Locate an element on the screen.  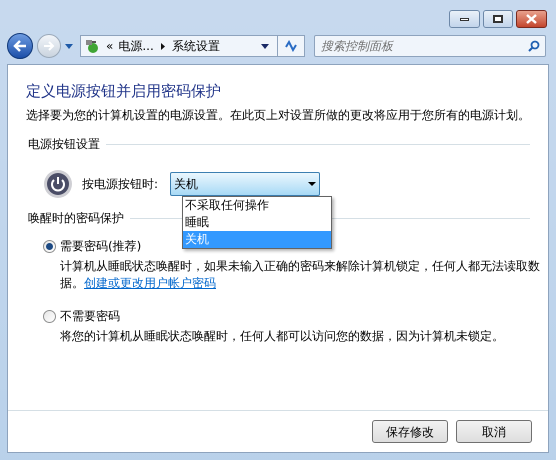
power-plug-icon is located at coordinates (92, 46).